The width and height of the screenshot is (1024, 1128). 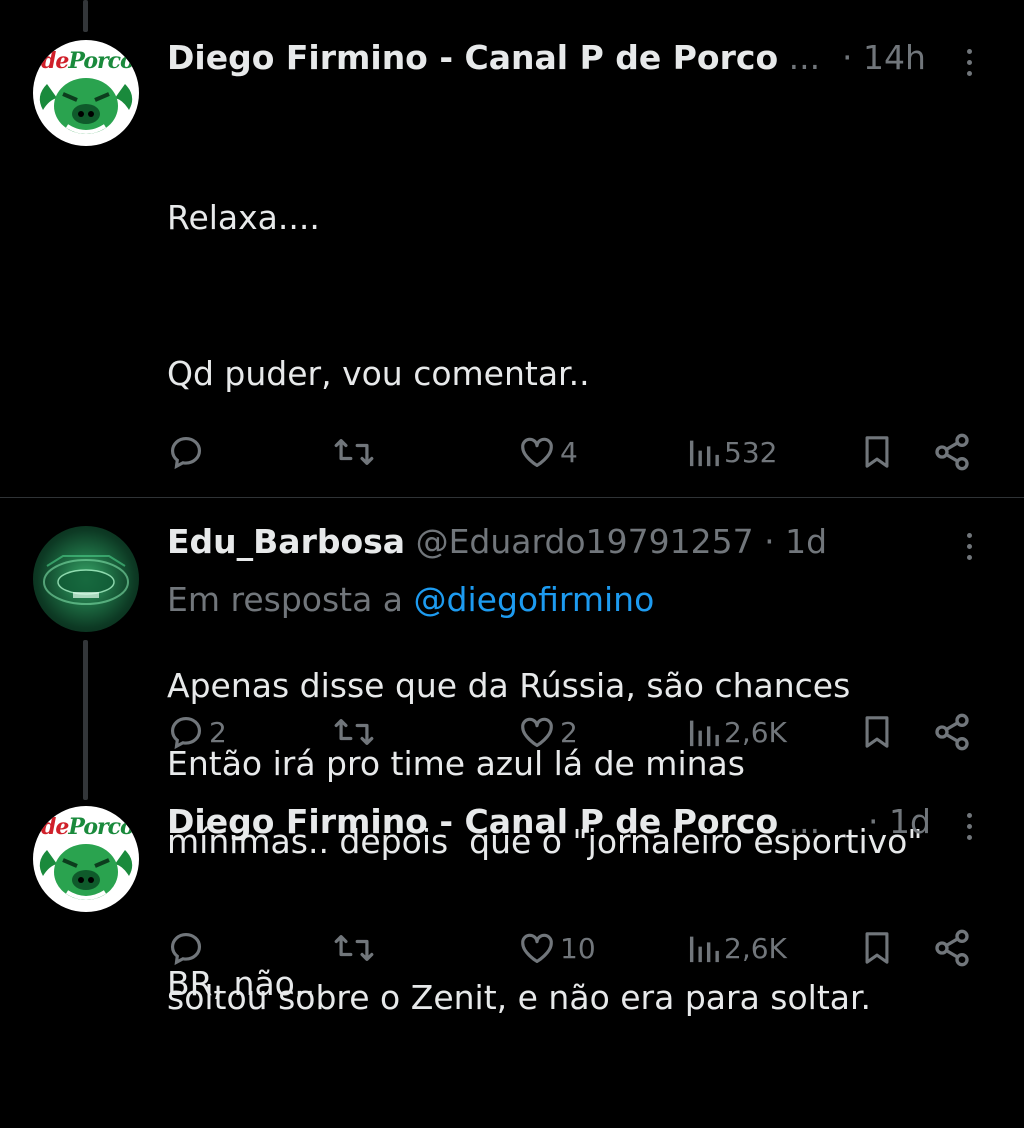 What do you see at coordinates (557, 948) in the screenshot?
I see `like-button: 10` at bounding box center [557, 948].